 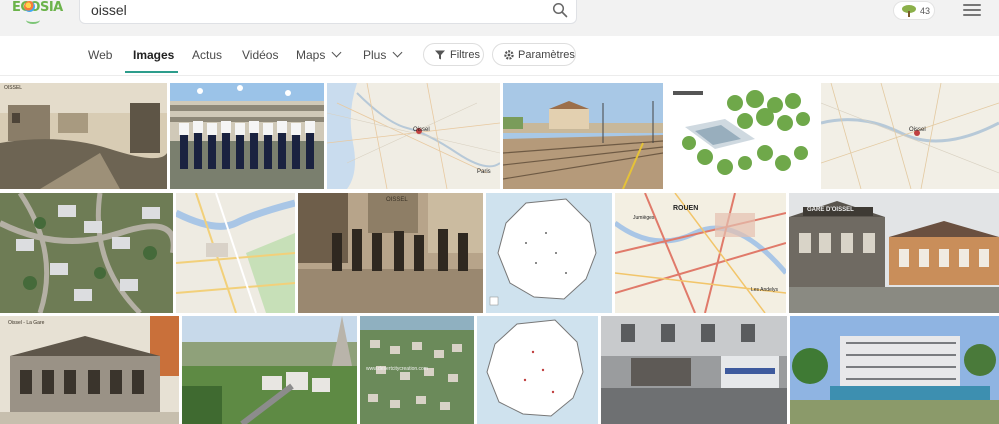 I want to click on tab-maps-label: Maps, so click(x=311, y=55).